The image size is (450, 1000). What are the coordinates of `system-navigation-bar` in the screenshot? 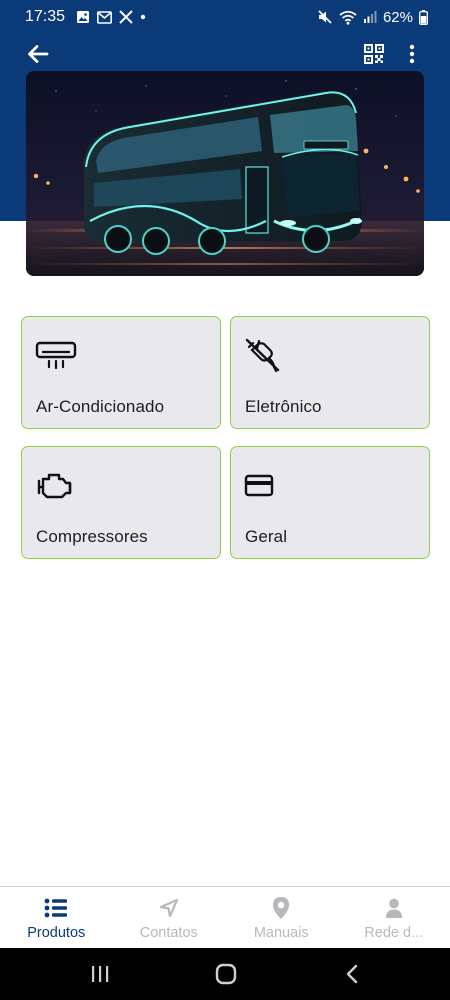 It's located at (225, 974).